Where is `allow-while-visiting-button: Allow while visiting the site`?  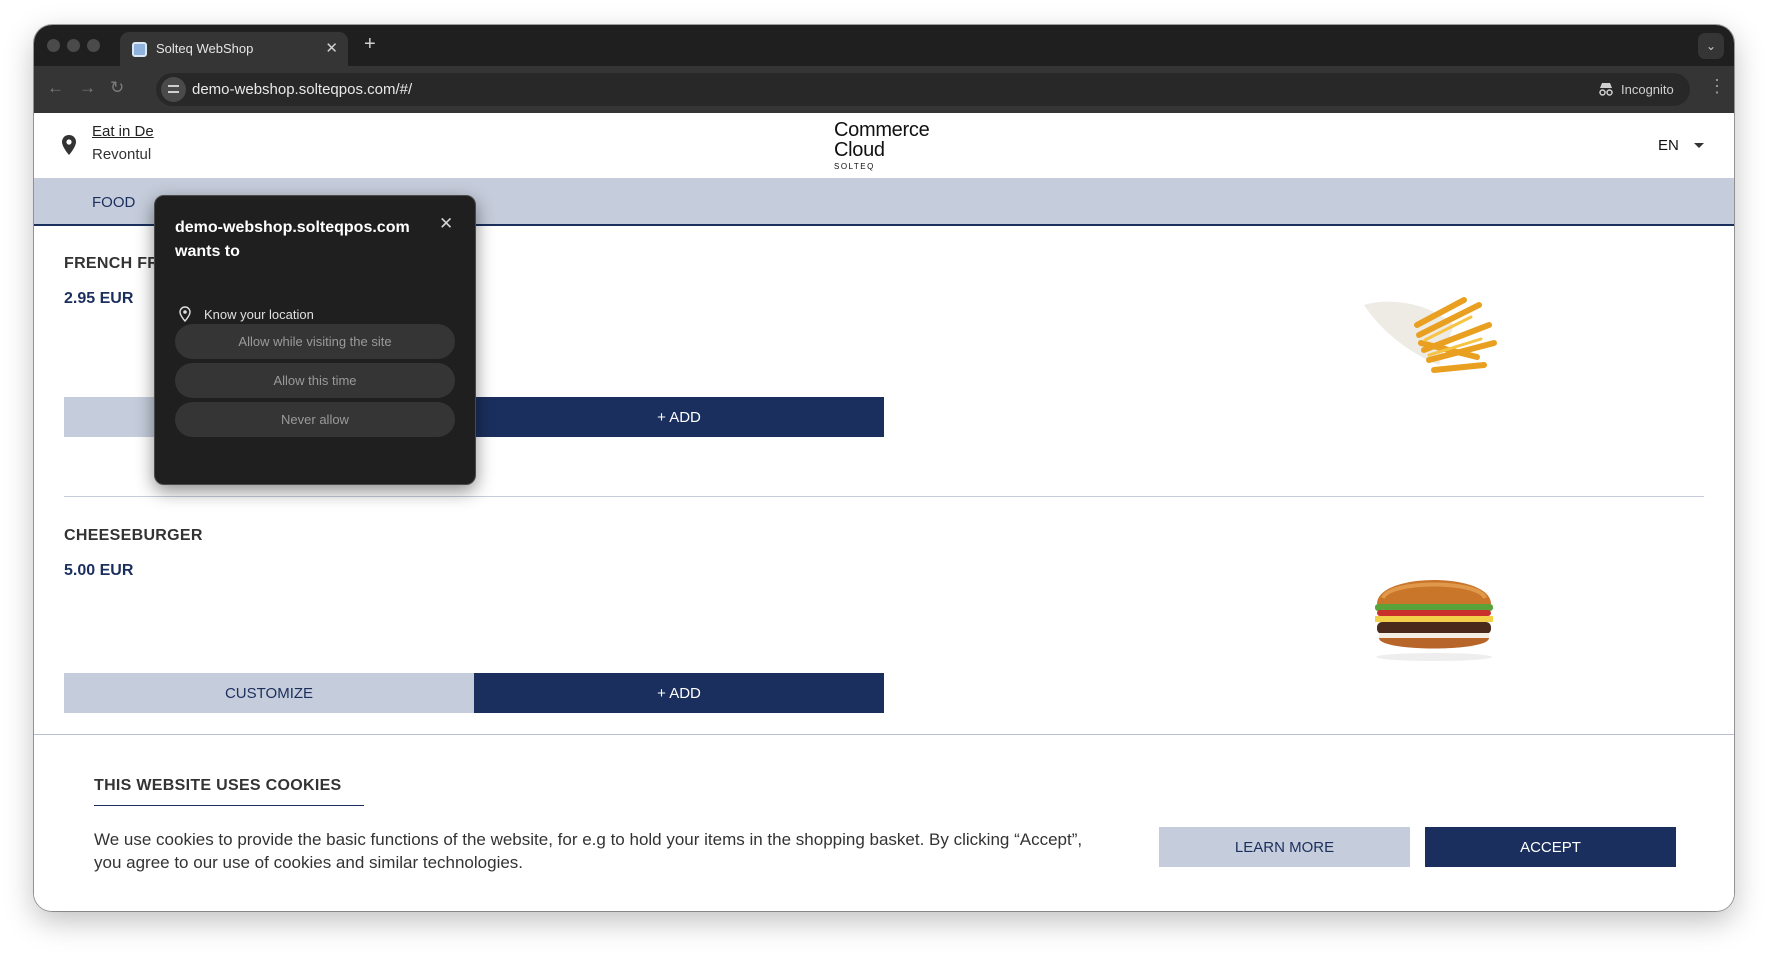
allow-while-visiting-button: Allow while visiting the site is located at coordinates (315, 341).